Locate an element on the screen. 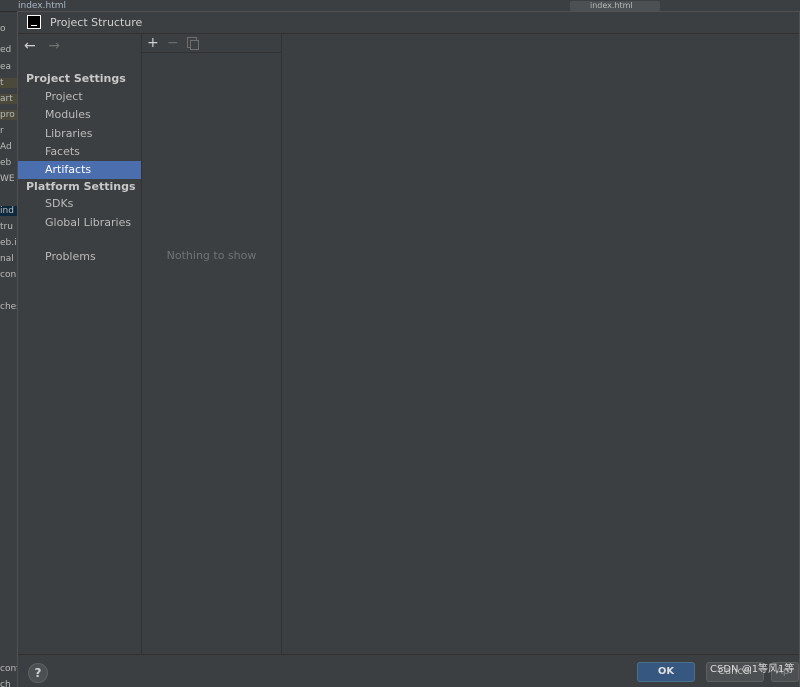 The image size is (800, 687). tree-fragment: eb.ir is located at coordinates (9, 243).